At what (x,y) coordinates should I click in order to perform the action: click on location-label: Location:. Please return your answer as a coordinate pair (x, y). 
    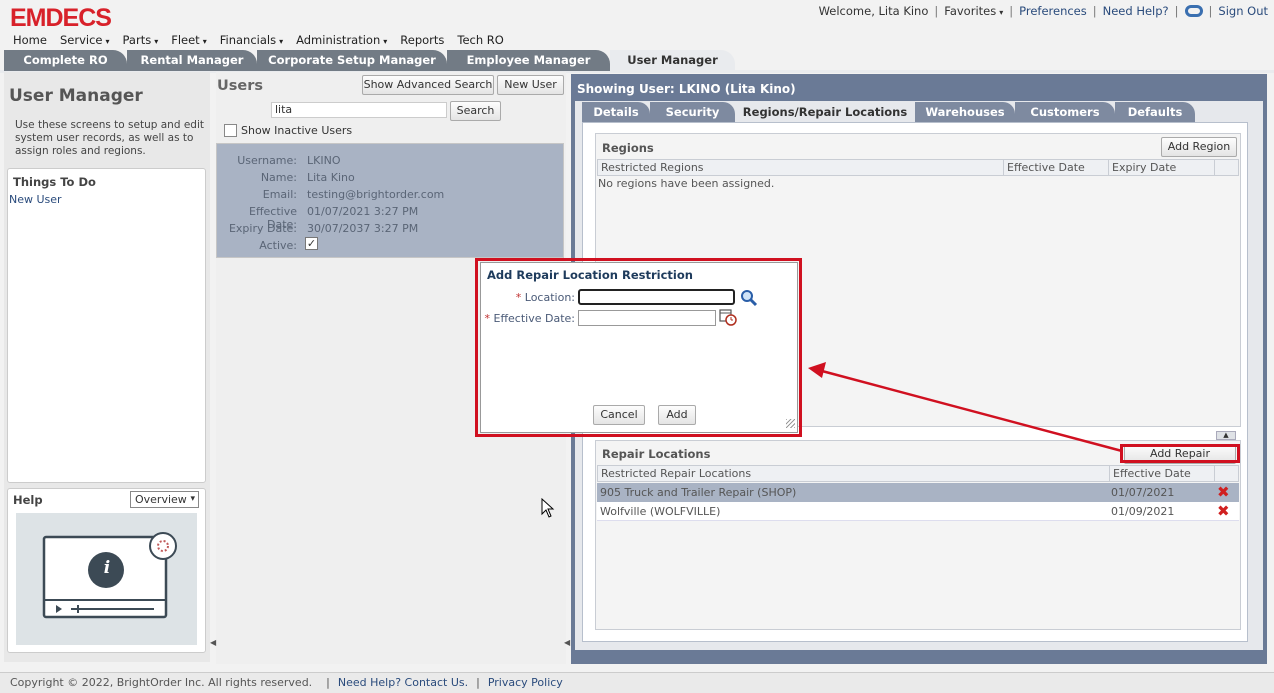
    Looking at the image, I should click on (549, 297).